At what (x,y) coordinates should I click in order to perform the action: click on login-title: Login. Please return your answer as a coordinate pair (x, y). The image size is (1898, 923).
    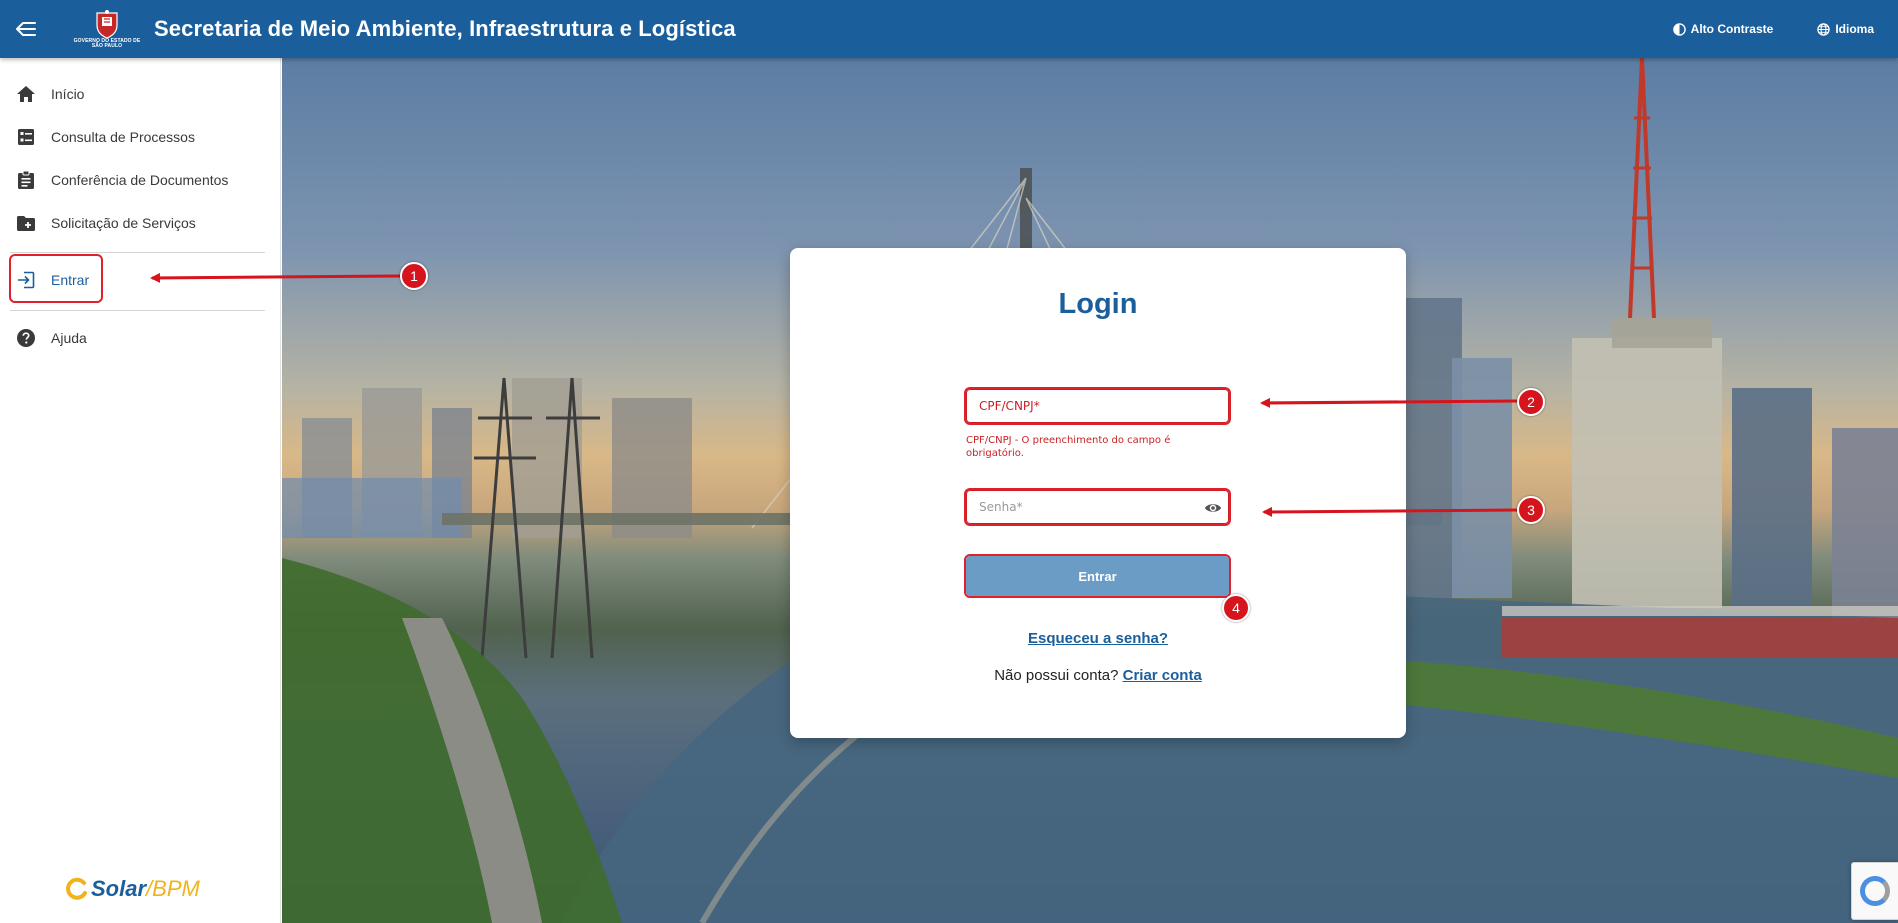
    Looking at the image, I should click on (1098, 304).